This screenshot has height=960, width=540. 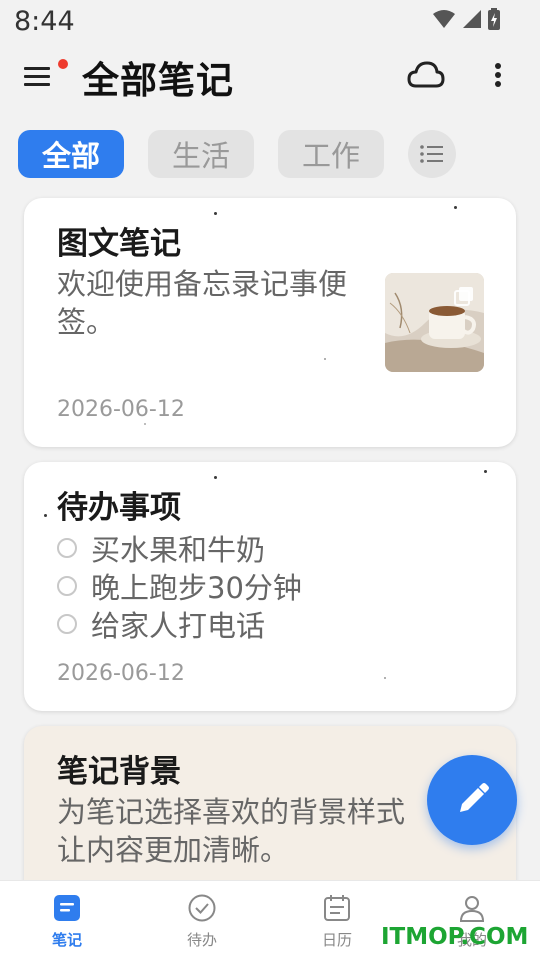 What do you see at coordinates (63, 64) in the screenshot?
I see `notification-dot` at bounding box center [63, 64].